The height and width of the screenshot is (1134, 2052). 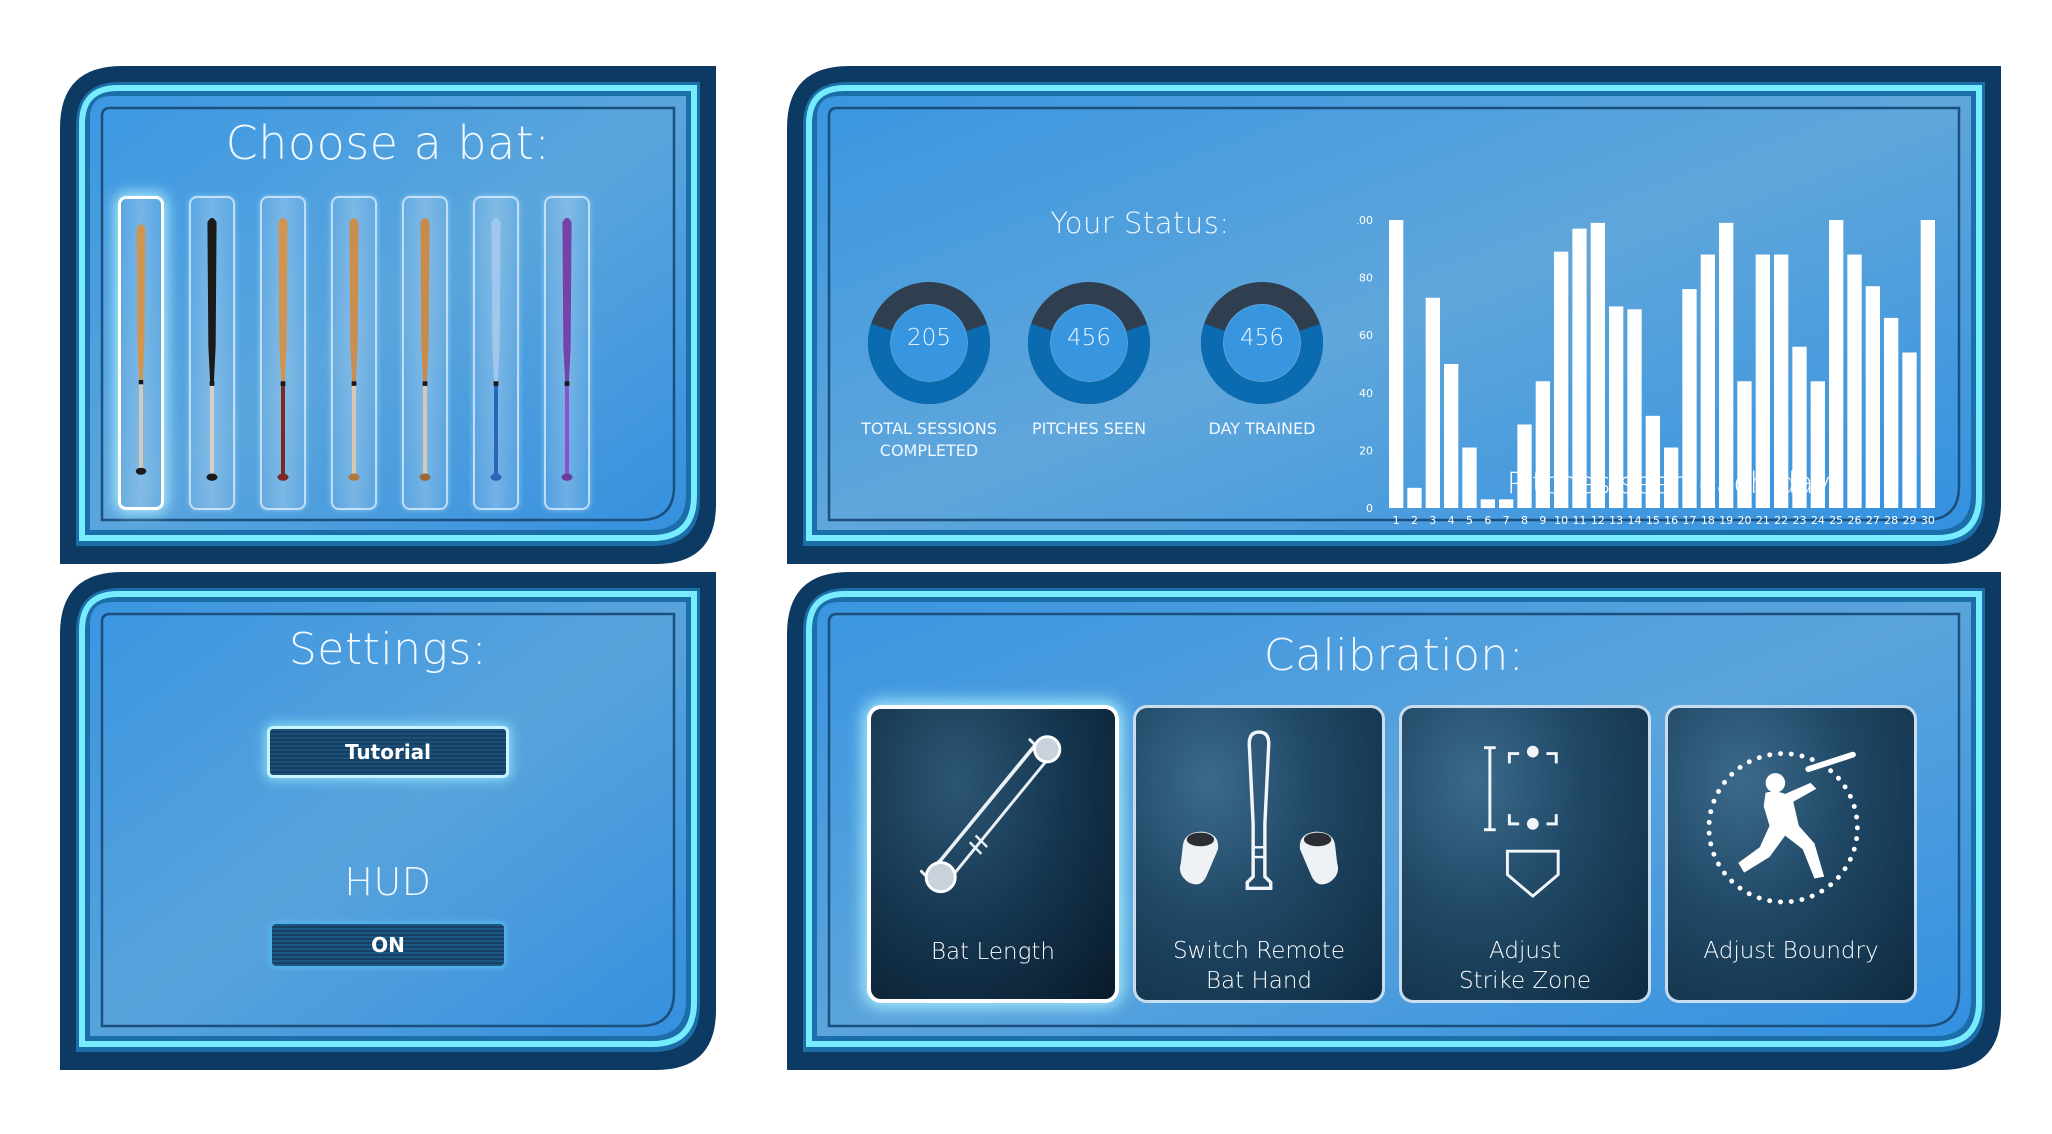 What do you see at coordinates (993, 854) in the screenshot?
I see `bat-length-card: Bat Length` at bounding box center [993, 854].